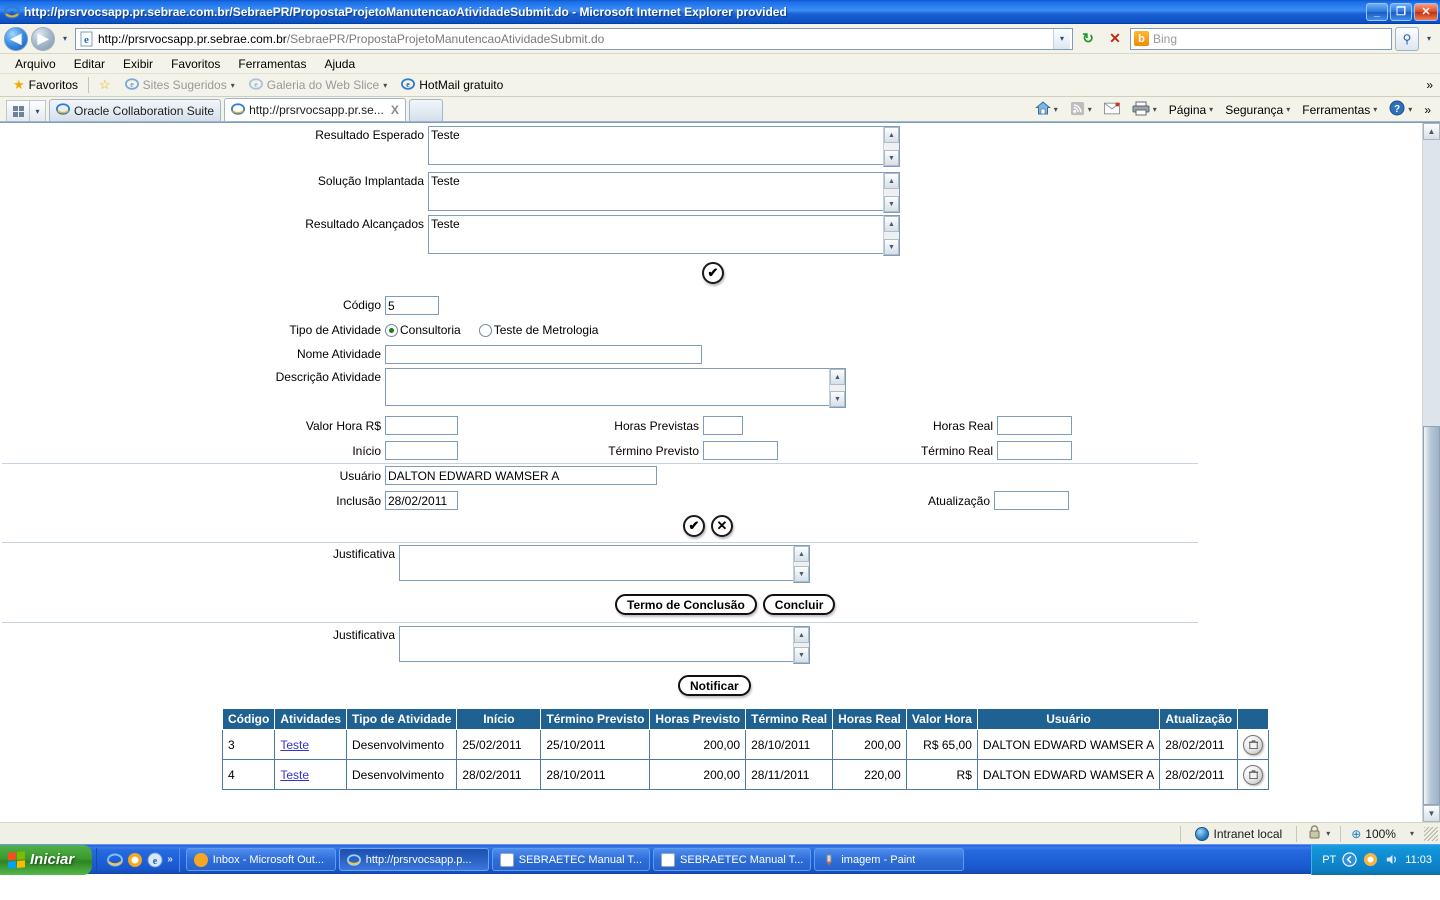 The width and height of the screenshot is (1440, 900). I want to click on cancel-button: ✕, so click(722, 526).